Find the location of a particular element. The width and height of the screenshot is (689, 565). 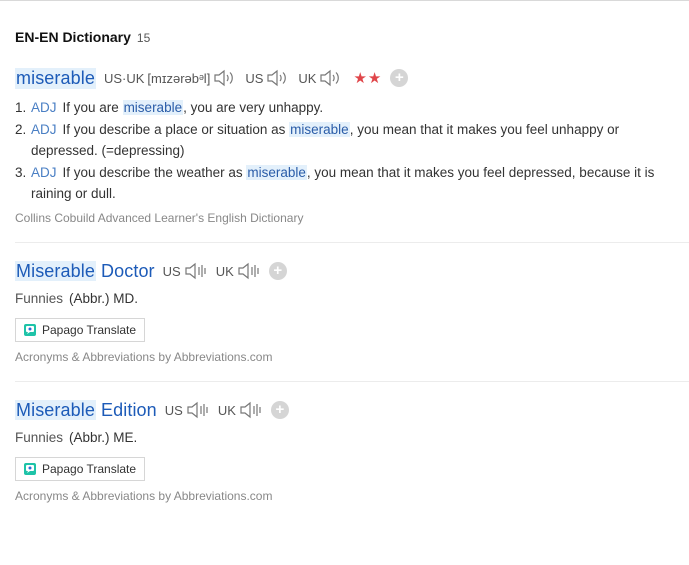

pron-label: US·UK is located at coordinates (124, 78).